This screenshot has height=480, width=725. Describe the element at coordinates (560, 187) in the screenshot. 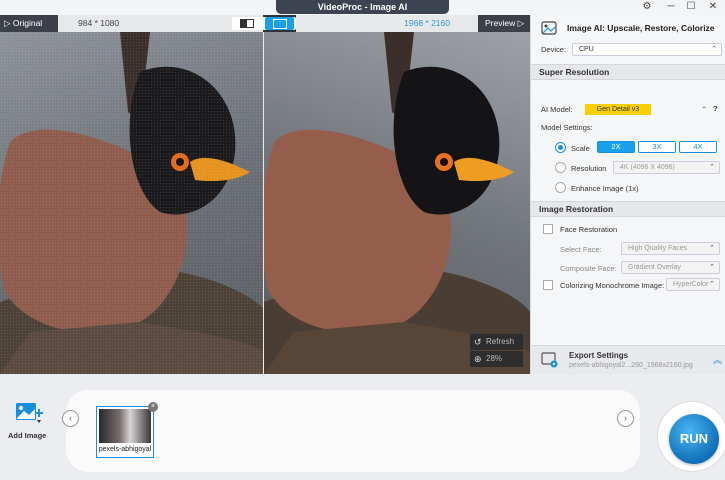

I see `enhance-radio` at that location.